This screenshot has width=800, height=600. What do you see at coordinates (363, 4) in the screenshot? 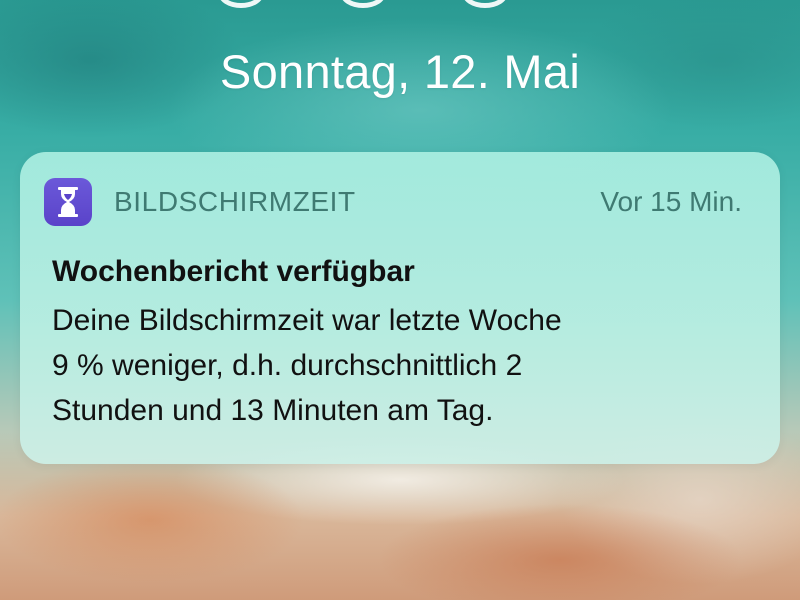
I see `lockscreen-icon-center` at bounding box center [363, 4].